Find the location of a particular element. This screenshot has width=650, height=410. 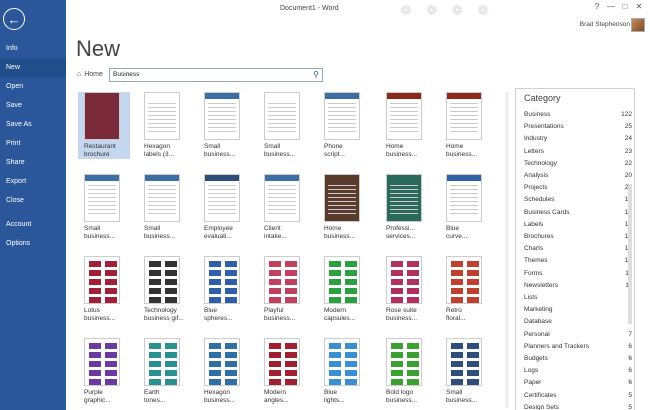

avatar is located at coordinates (638, 25).